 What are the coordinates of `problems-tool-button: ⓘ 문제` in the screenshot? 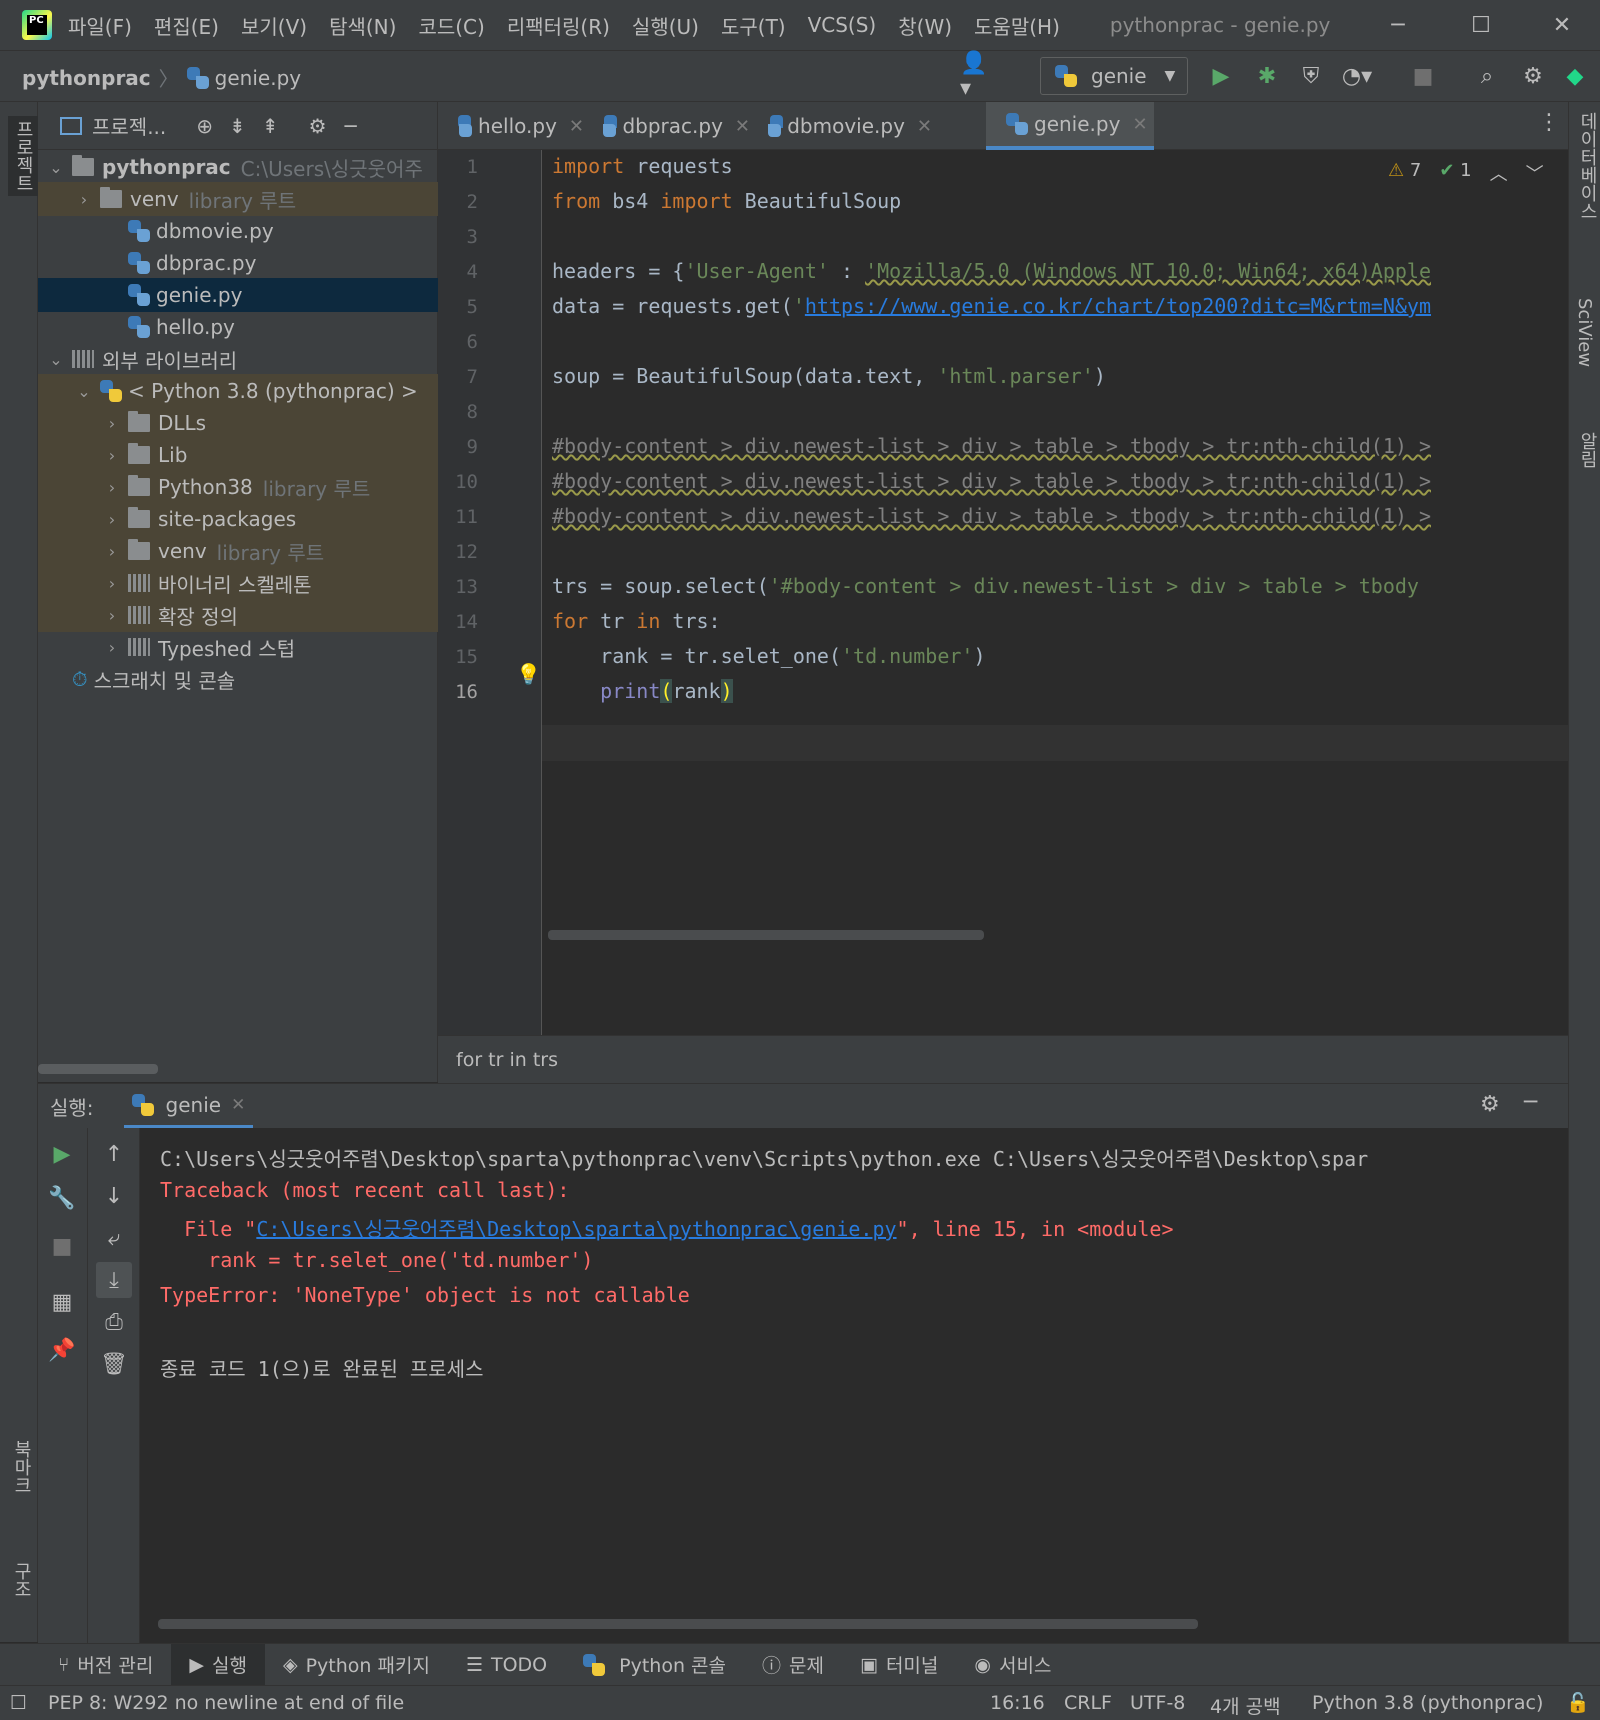 It's located at (793, 1665).